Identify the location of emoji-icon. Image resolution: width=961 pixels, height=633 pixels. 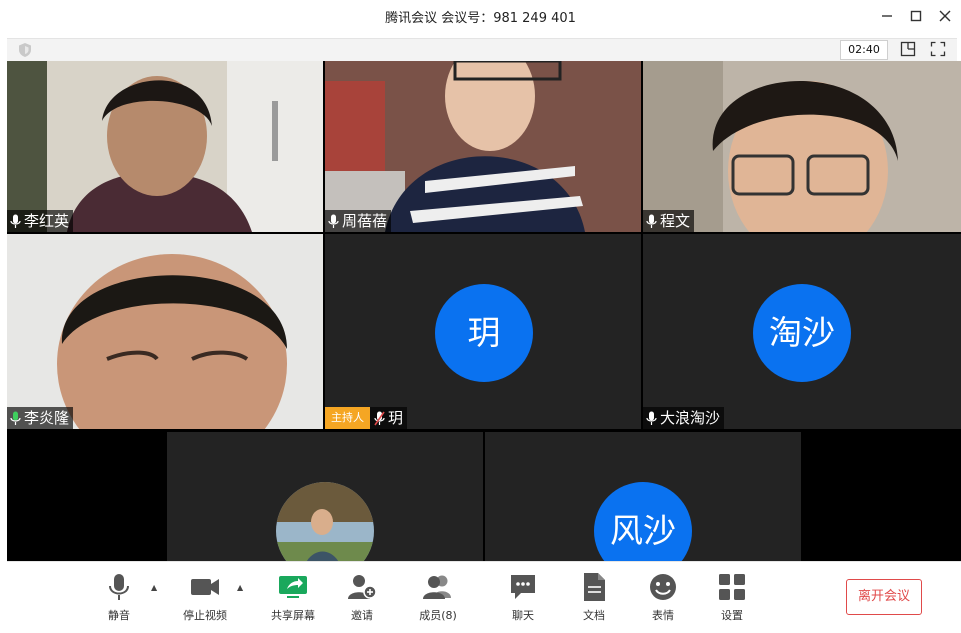
(663, 587).